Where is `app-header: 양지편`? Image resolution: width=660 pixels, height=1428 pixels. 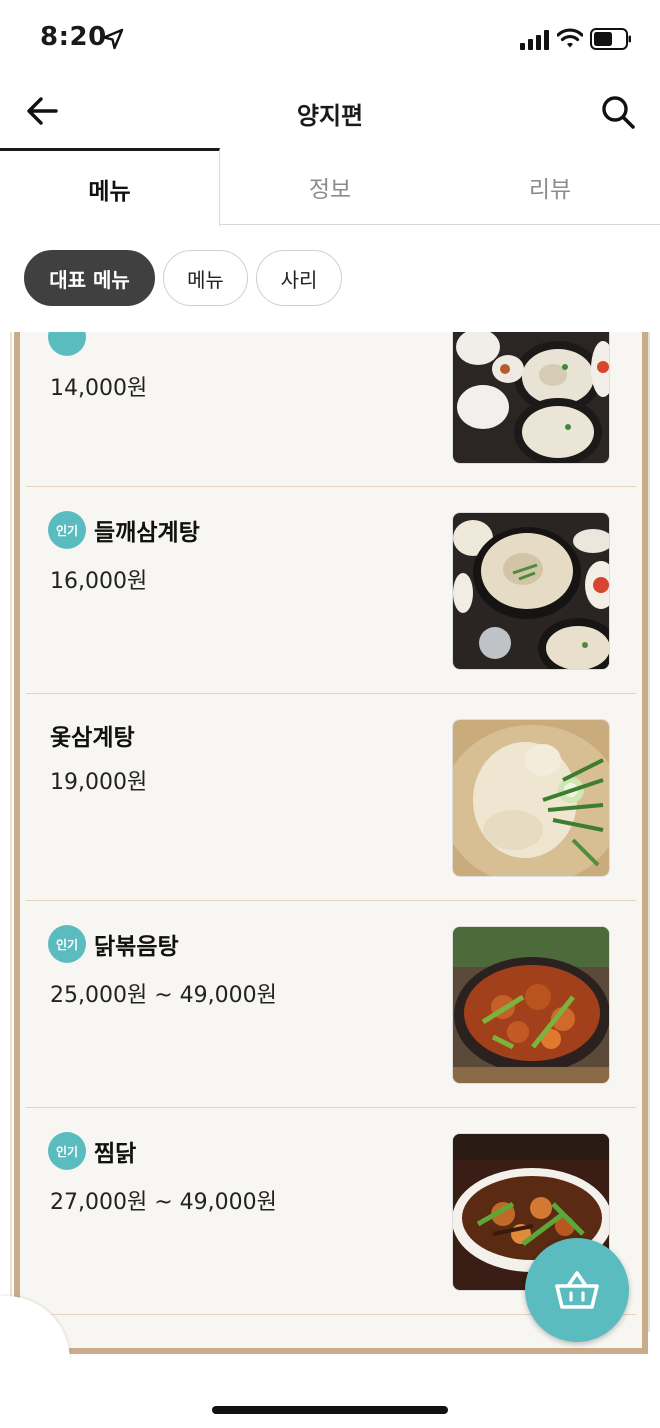
app-header: 양지편 is located at coordinates (330, 114).